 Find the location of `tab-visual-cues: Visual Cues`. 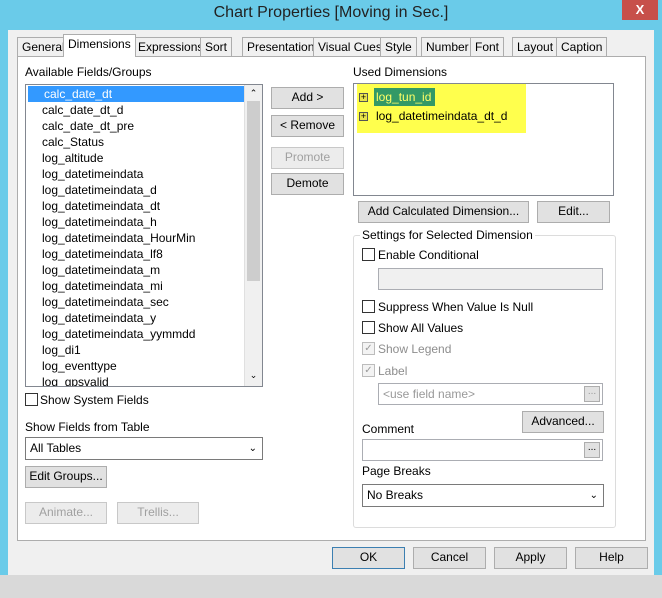

tab-visual-cues: Visual Cues is located at coordinates (350, 47).